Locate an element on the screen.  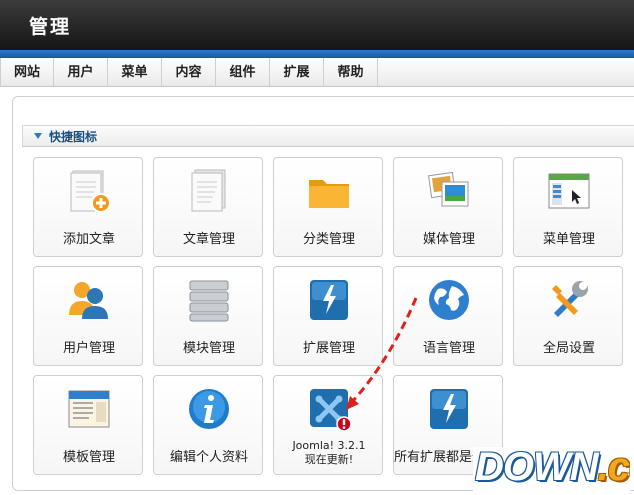
watermark-logo: DOWN.cc is located at coordinates (551, 469).